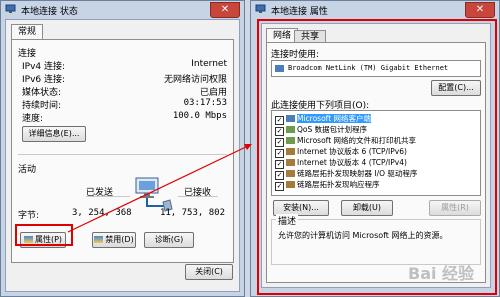 This screenshot has height=297, width=500. What do you see at coordinates (159, 188) in the screenshot?
I see `annotation-arrow` at bounding box center [159, 188].